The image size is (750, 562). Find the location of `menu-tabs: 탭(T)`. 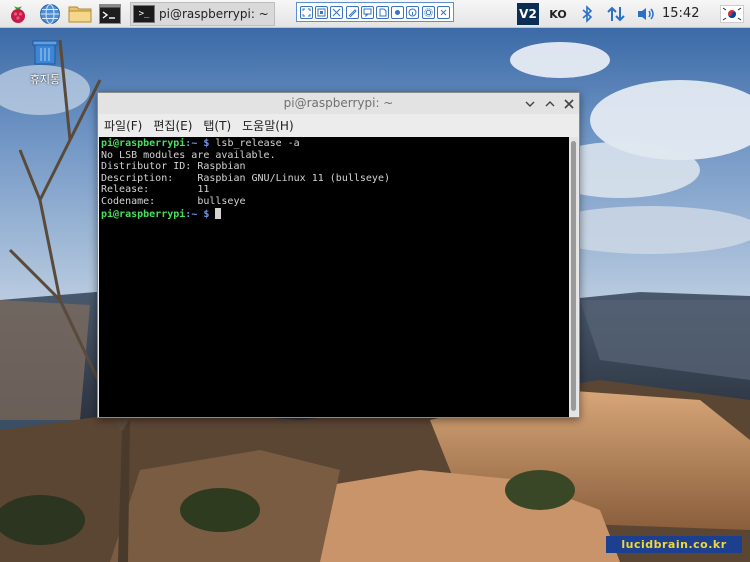

menu-tabs: 탭(T) is located at coordinates (217, 125).